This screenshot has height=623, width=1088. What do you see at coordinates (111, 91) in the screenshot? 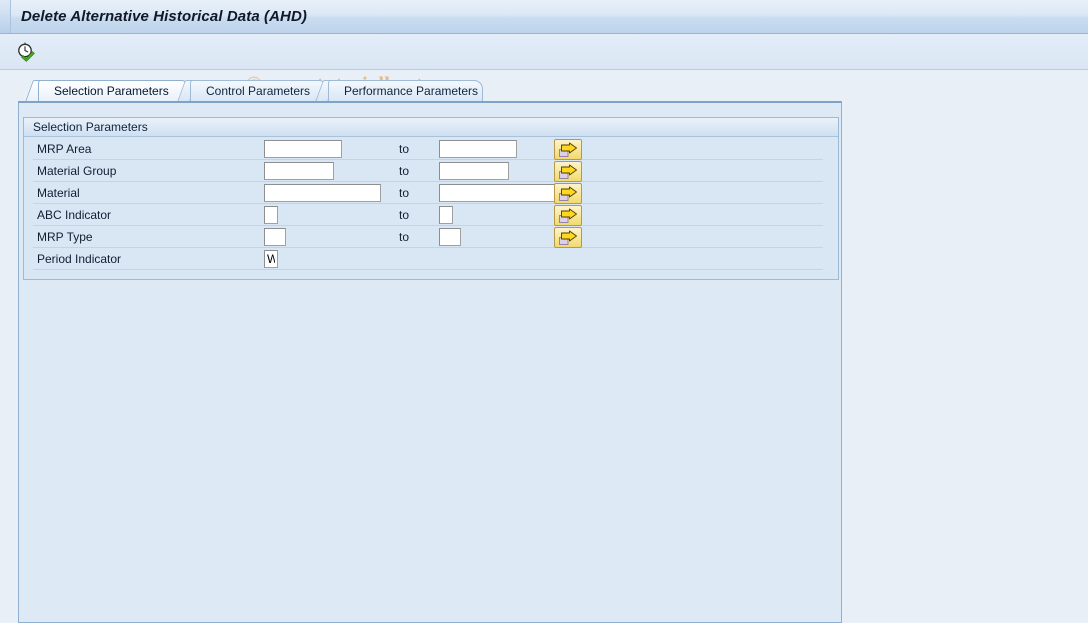
I see `tab-label: Selection Parameters` at bounding box center [111, 91].